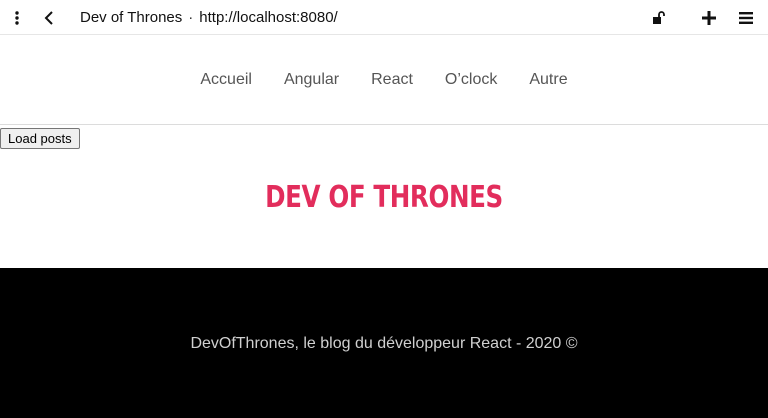 The height and width of the screenshot is (418, 768). What do you see at coordinates (384, 17) in the screenshot?
I see `browser-toolbar: Dev of Thrones · http://localhost:8080/` at bounding box center [384, 17].